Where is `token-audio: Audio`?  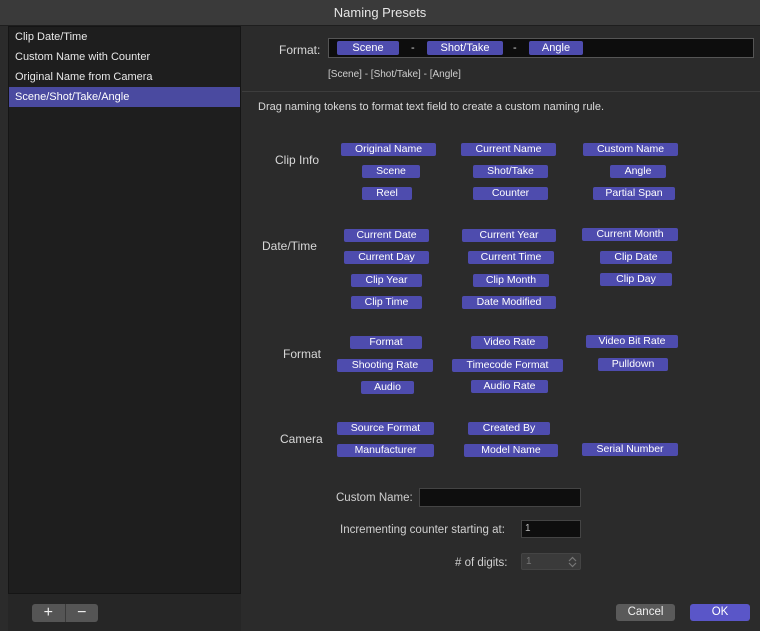 token-audio: Audio is located at coordinates (387, 387).